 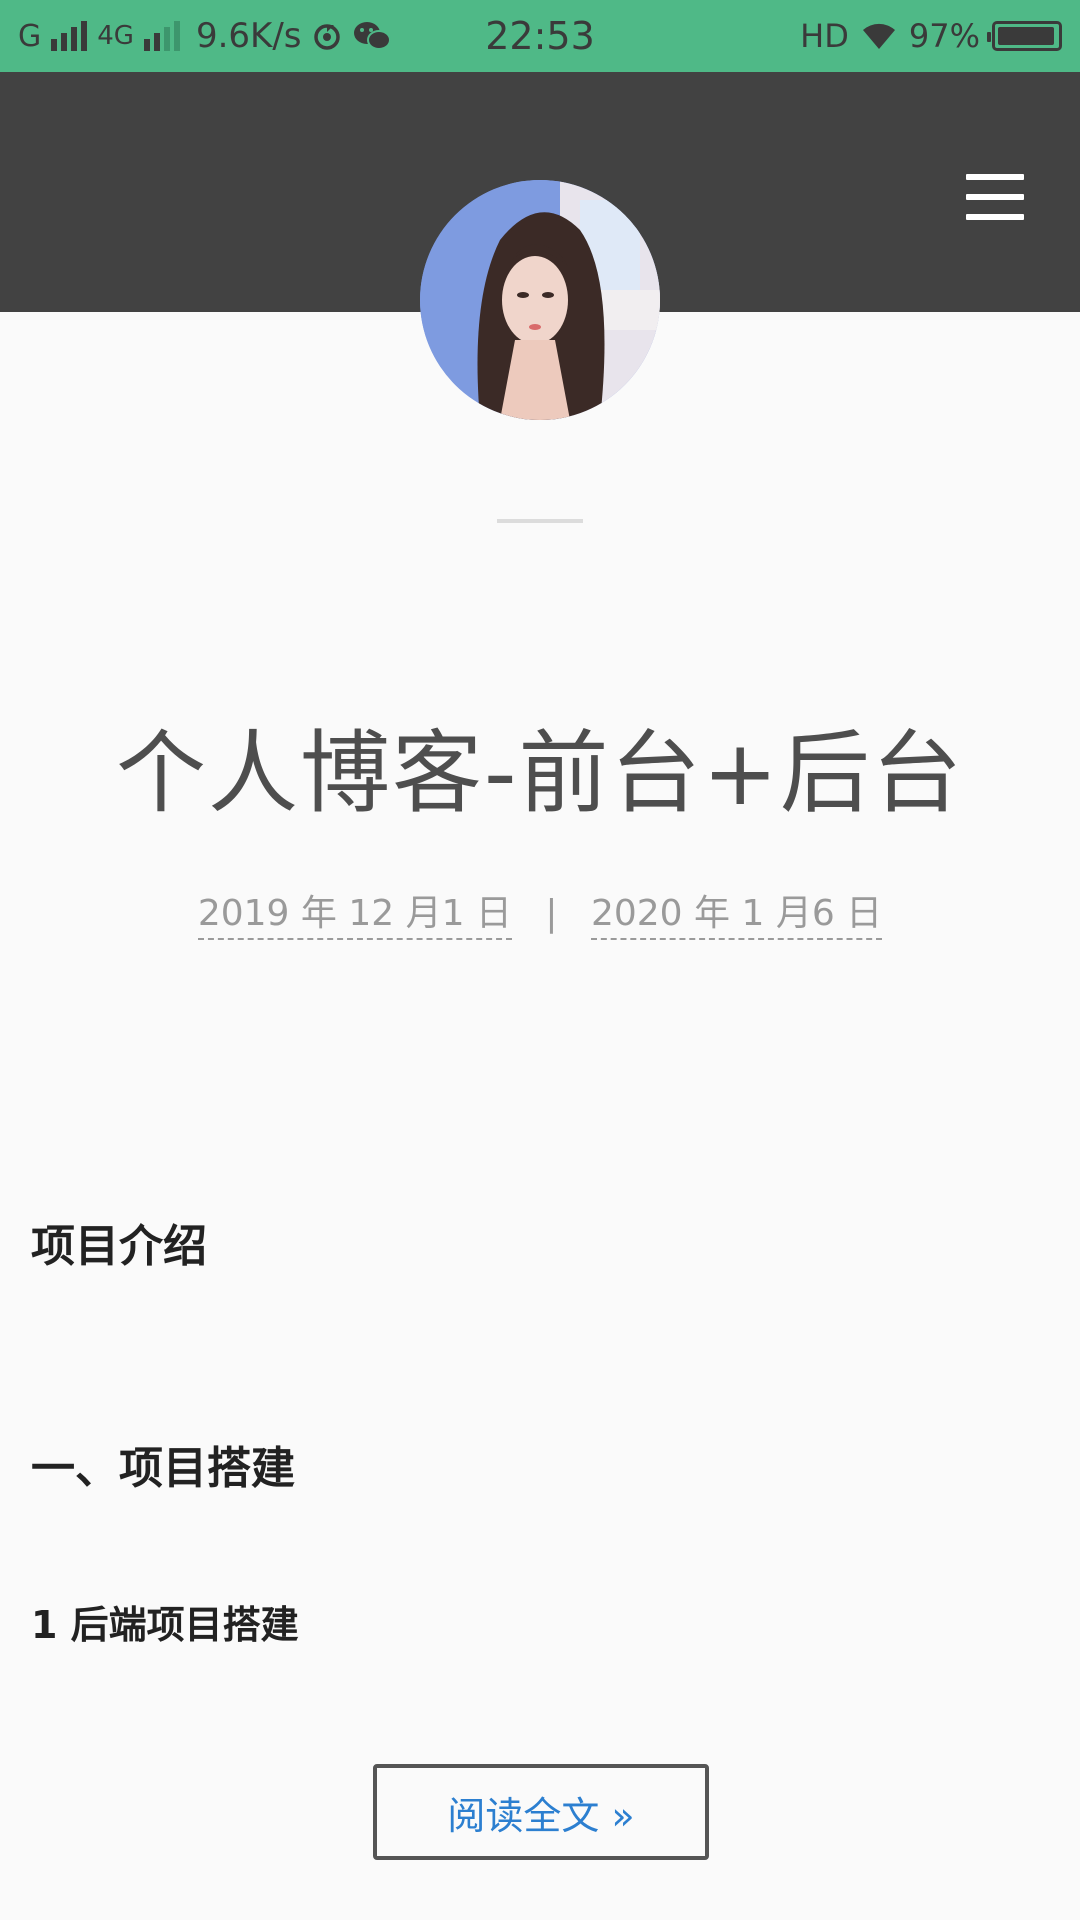 What do you see at coordinates (736, 916) in the screenshot?
I see `updated-date-link: 2020 年 1 月6 日` at bounding box center [736, 916].